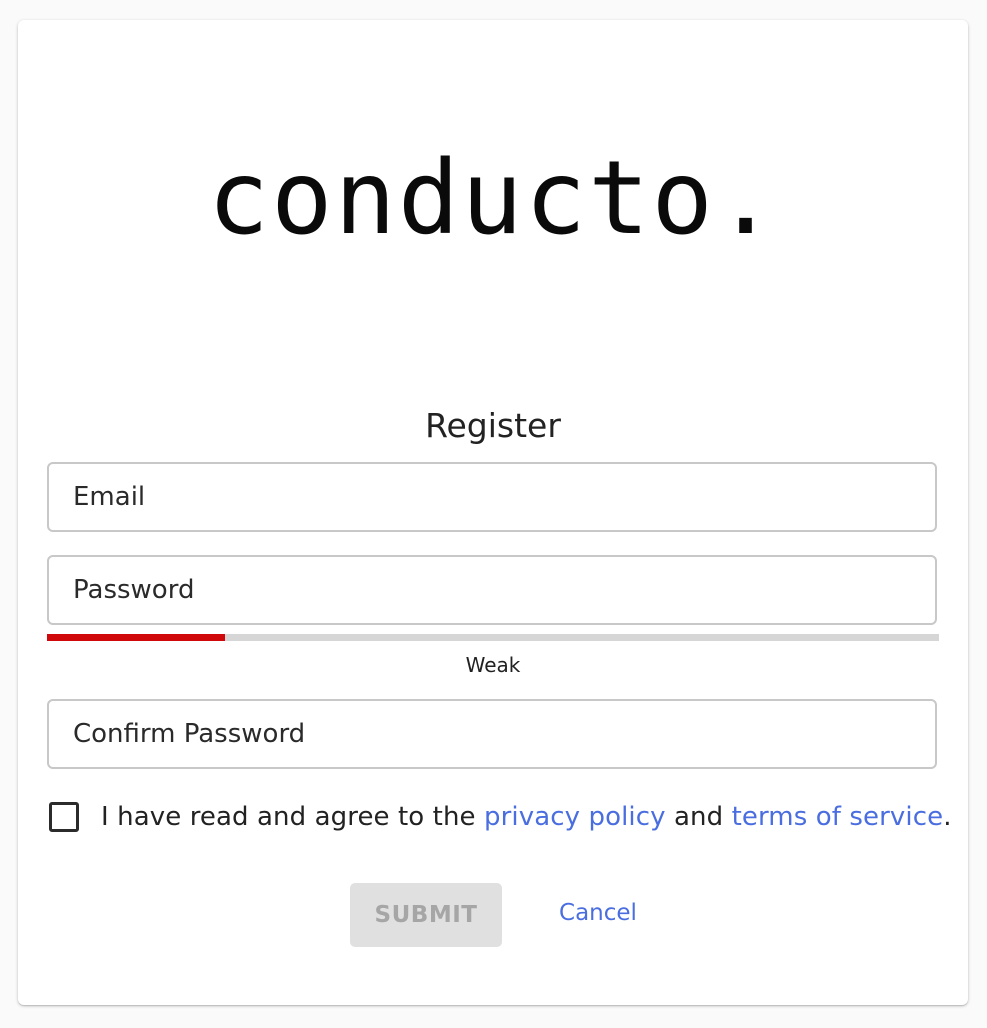 The width and height of the screenshot is (987, 1028). Describe the element at coordinates (426, 915) in the screenshot. I see `submit-button: SUBMIT` at that location.